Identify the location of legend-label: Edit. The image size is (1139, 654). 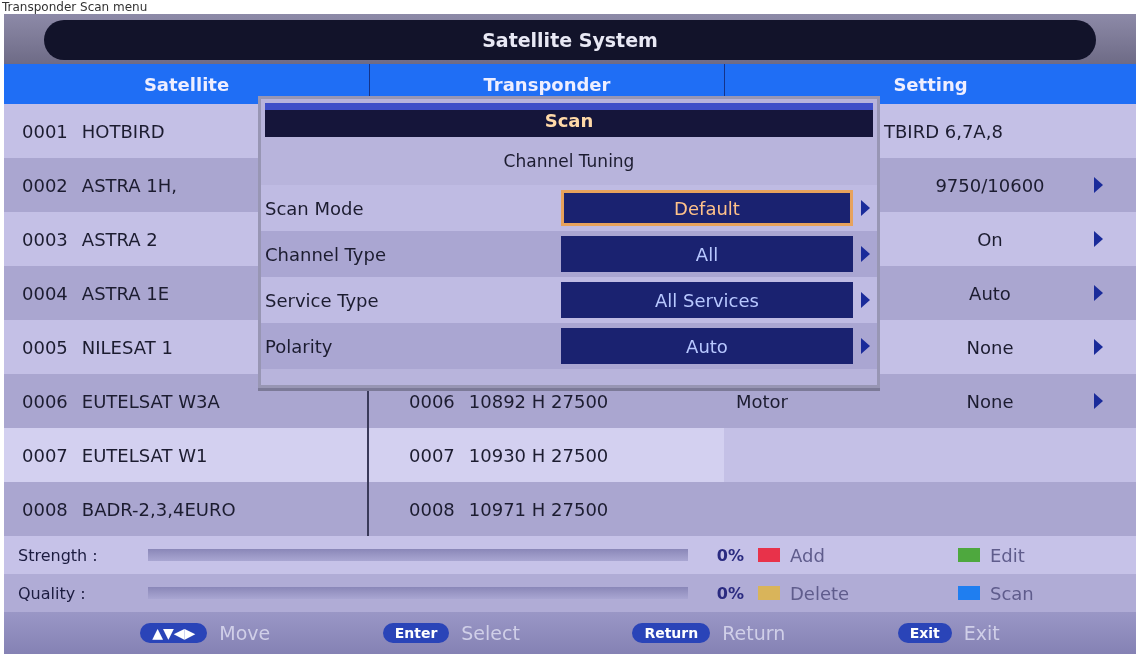
(1007, 555).